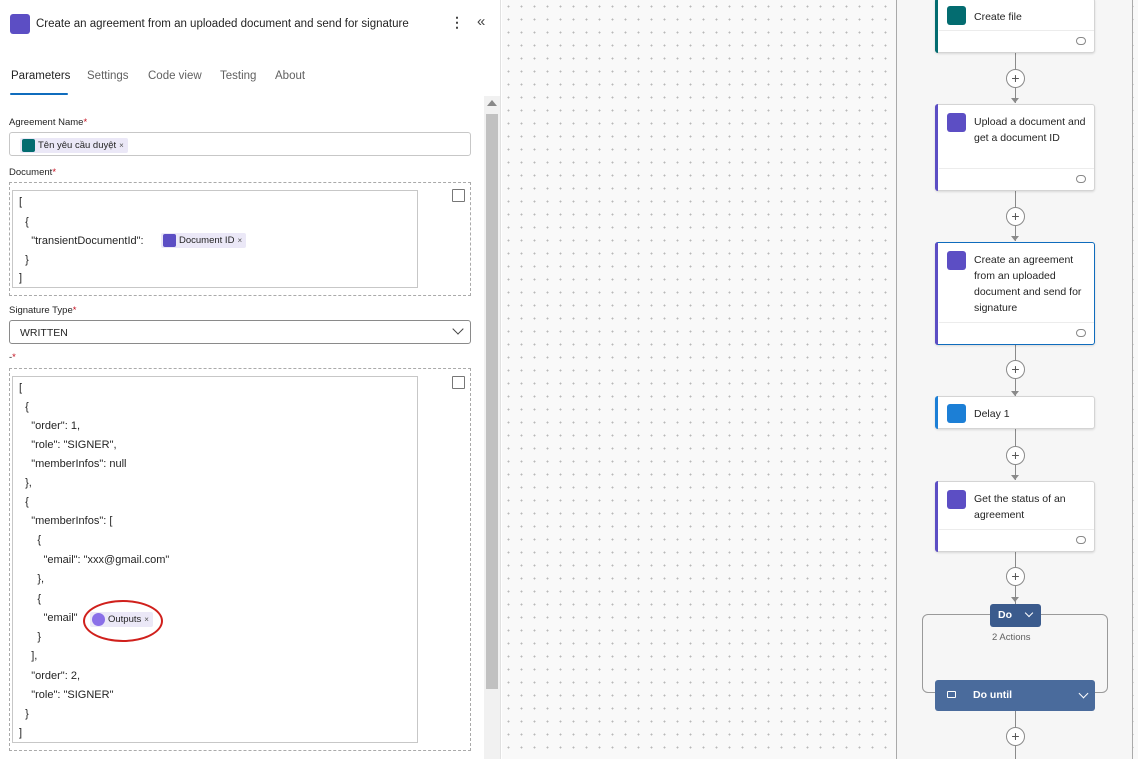 Image resolution: width=1138 pixels, height=759 pixels. What do you see at coordinates (1011, 637) in the screenshot?
I see `actions-count: 2 Actions` at bounding box center [1011, 637].